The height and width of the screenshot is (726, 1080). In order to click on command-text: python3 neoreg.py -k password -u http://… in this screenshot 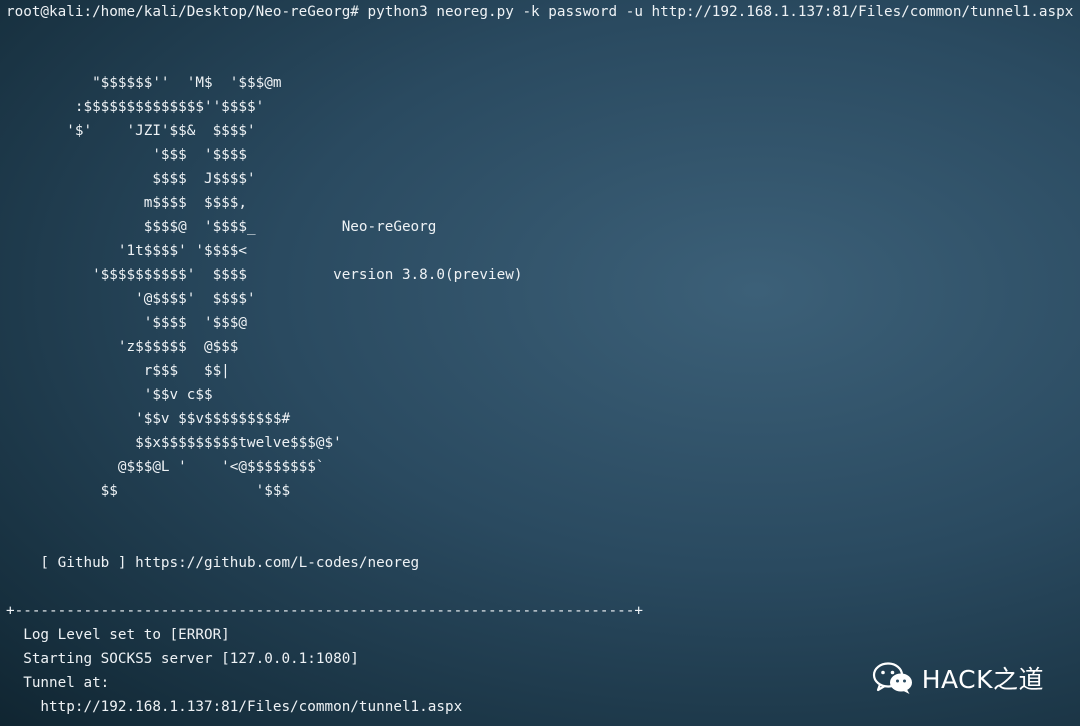, I will do `click(716, 12)`.